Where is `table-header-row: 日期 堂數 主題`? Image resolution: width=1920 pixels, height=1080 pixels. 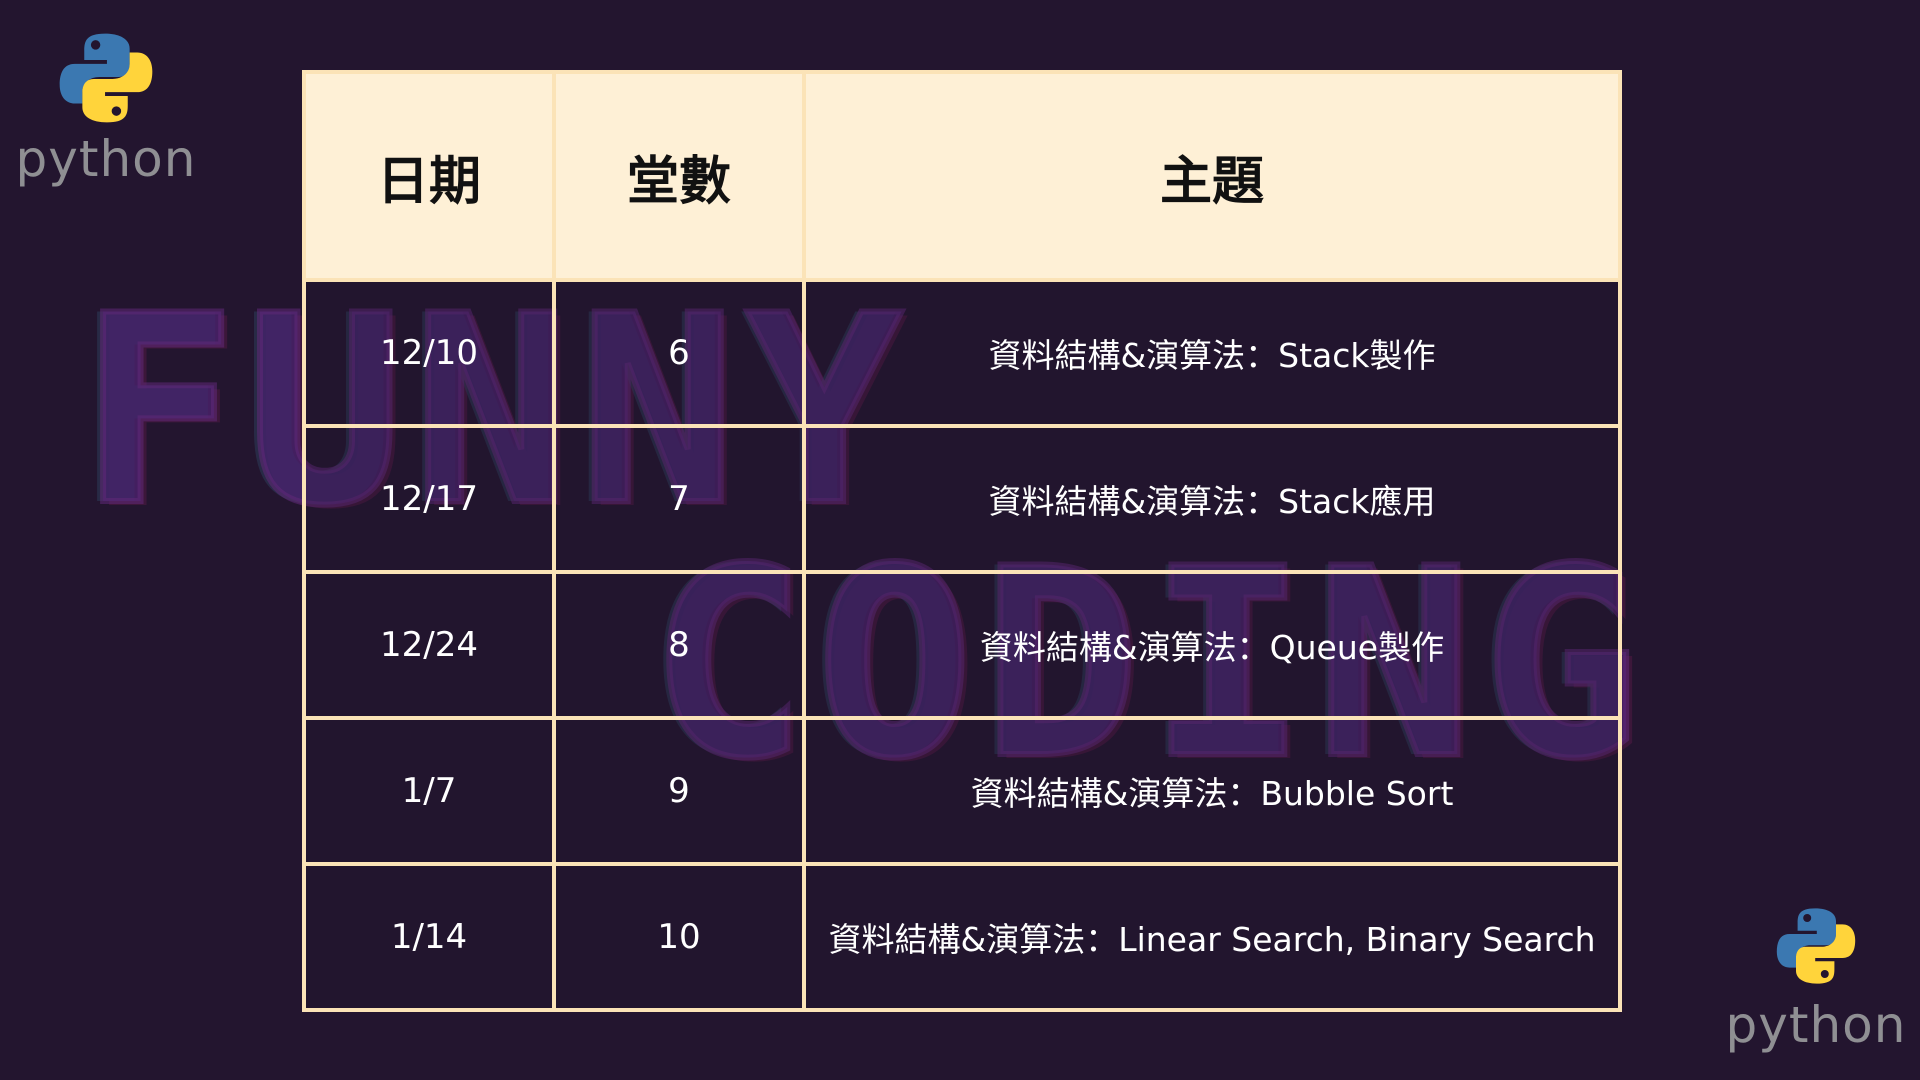 table-header-row: 日期 堂數 主題 is located at coordinates (962, 176).